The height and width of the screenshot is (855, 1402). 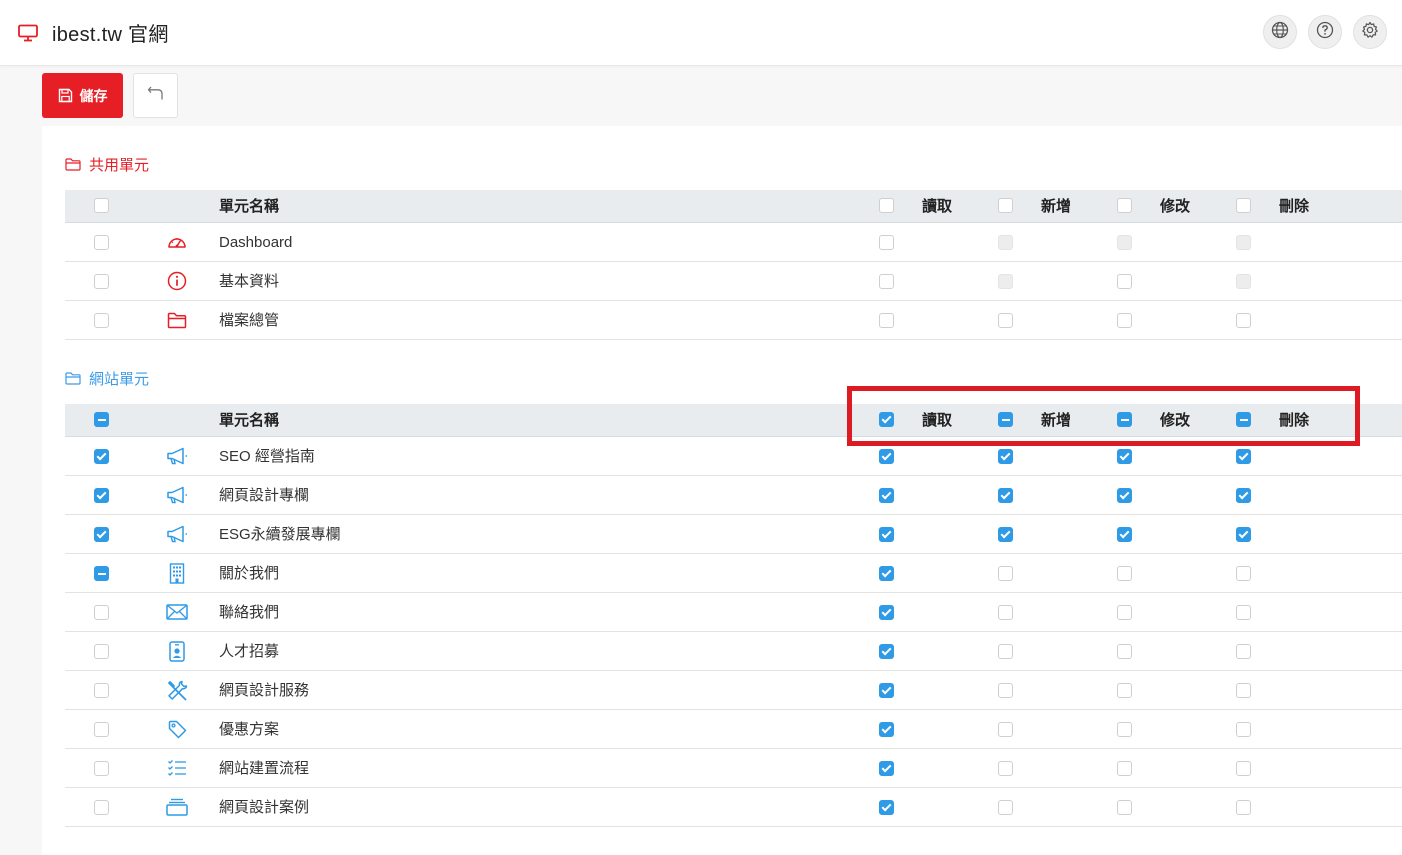 I want to click on collection-icon, so click(x=177, y=807).